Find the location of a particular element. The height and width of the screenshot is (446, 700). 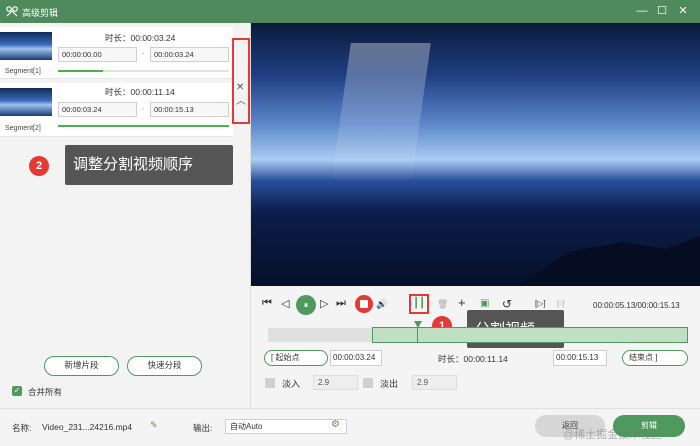

title-bar: 高级剪辑 — ☐ ✕ is located at coordinates (350, 11).